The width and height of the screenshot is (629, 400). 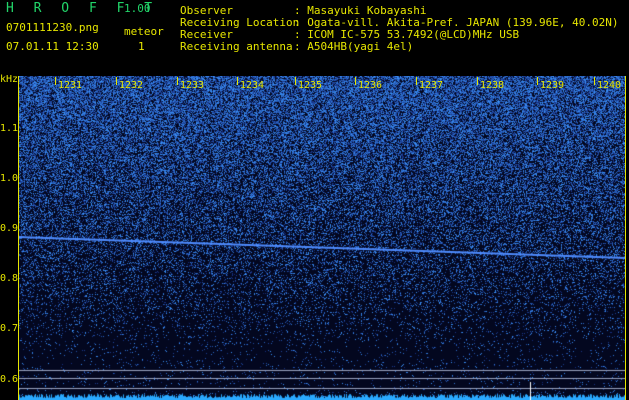 I want to click on antenna-value: : A504HB(yagi 4el), so click(x=354, y=46).